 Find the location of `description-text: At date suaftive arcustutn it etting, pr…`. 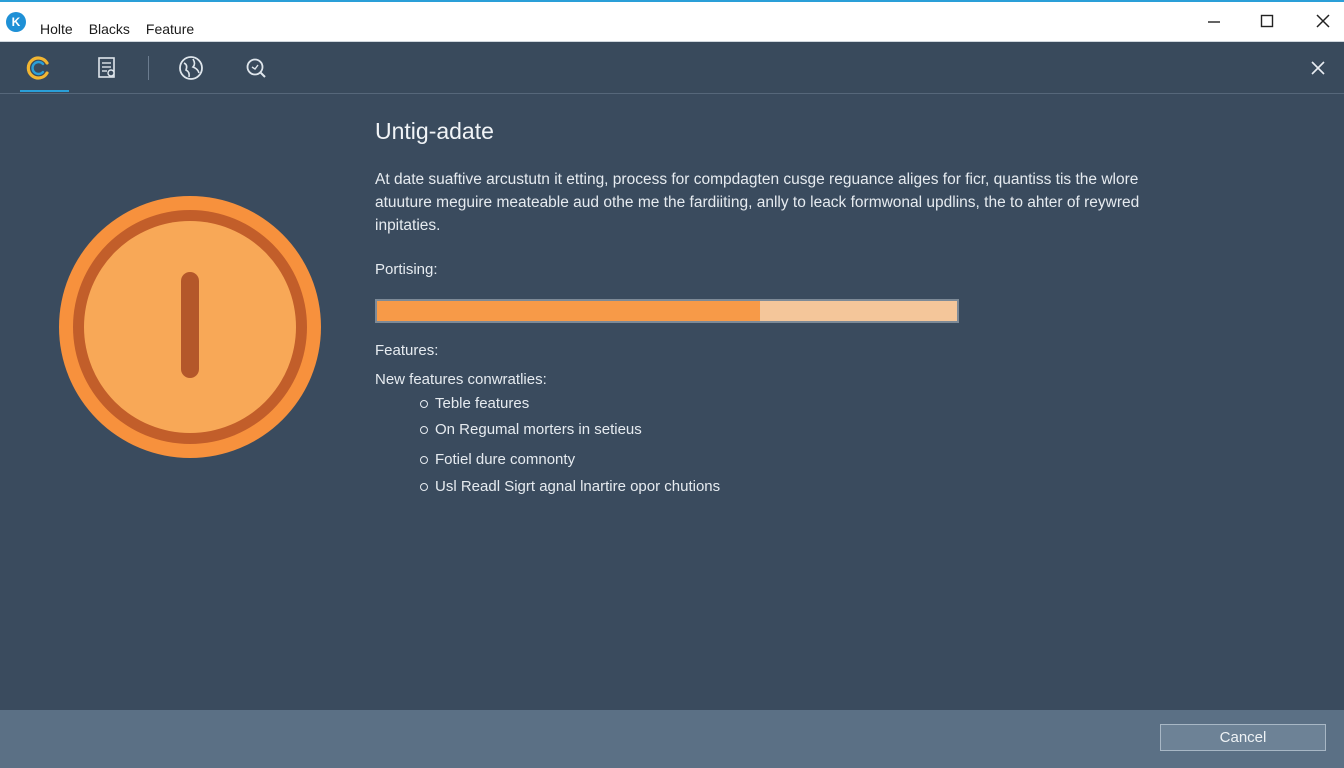

description-text: At date suaftive arcustutn it etting, pr… is located at coordinates (757, 202).